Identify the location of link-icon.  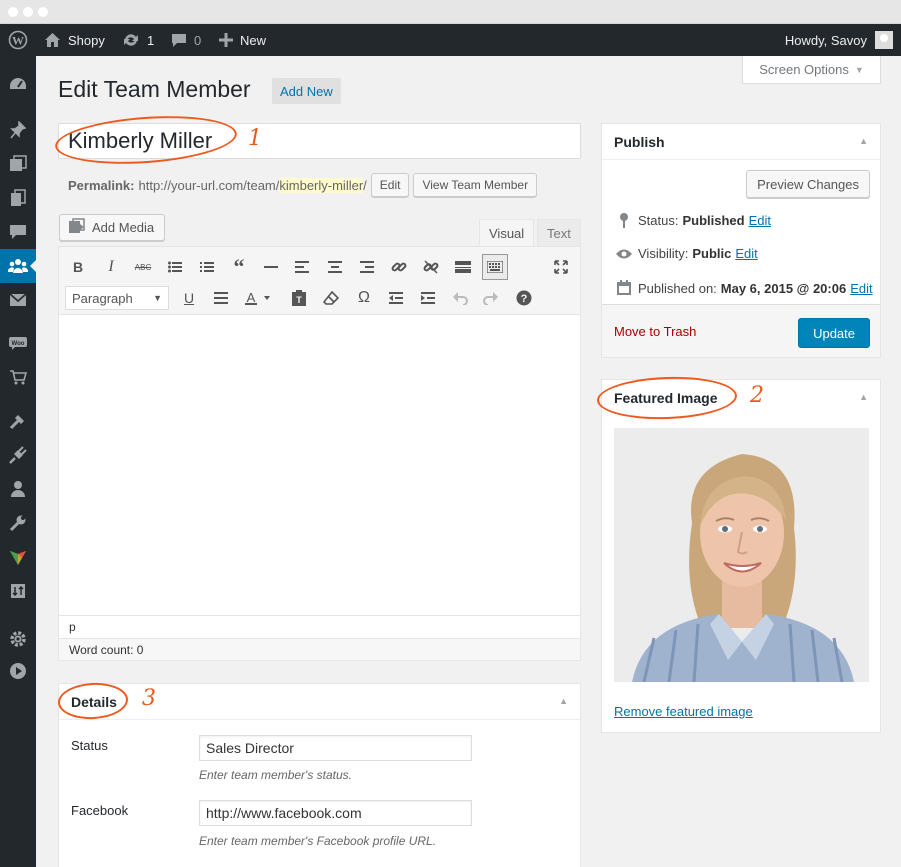
(399, 267).